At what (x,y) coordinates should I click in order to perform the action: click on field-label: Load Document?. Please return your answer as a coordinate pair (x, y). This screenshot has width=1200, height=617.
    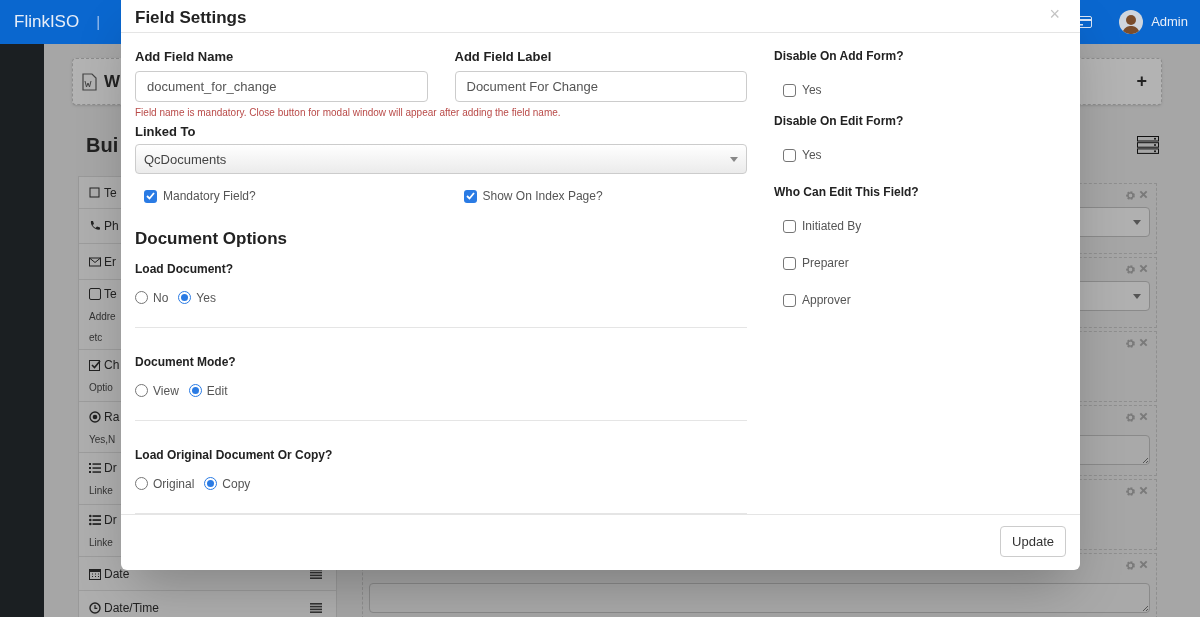
    Looking at the image, I should click on (184, 269).